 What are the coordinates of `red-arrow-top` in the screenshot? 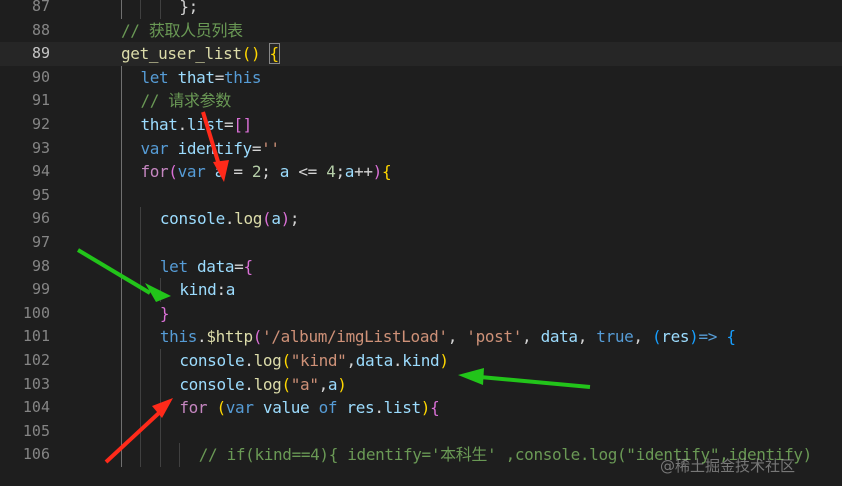 It's located at (215, 146).